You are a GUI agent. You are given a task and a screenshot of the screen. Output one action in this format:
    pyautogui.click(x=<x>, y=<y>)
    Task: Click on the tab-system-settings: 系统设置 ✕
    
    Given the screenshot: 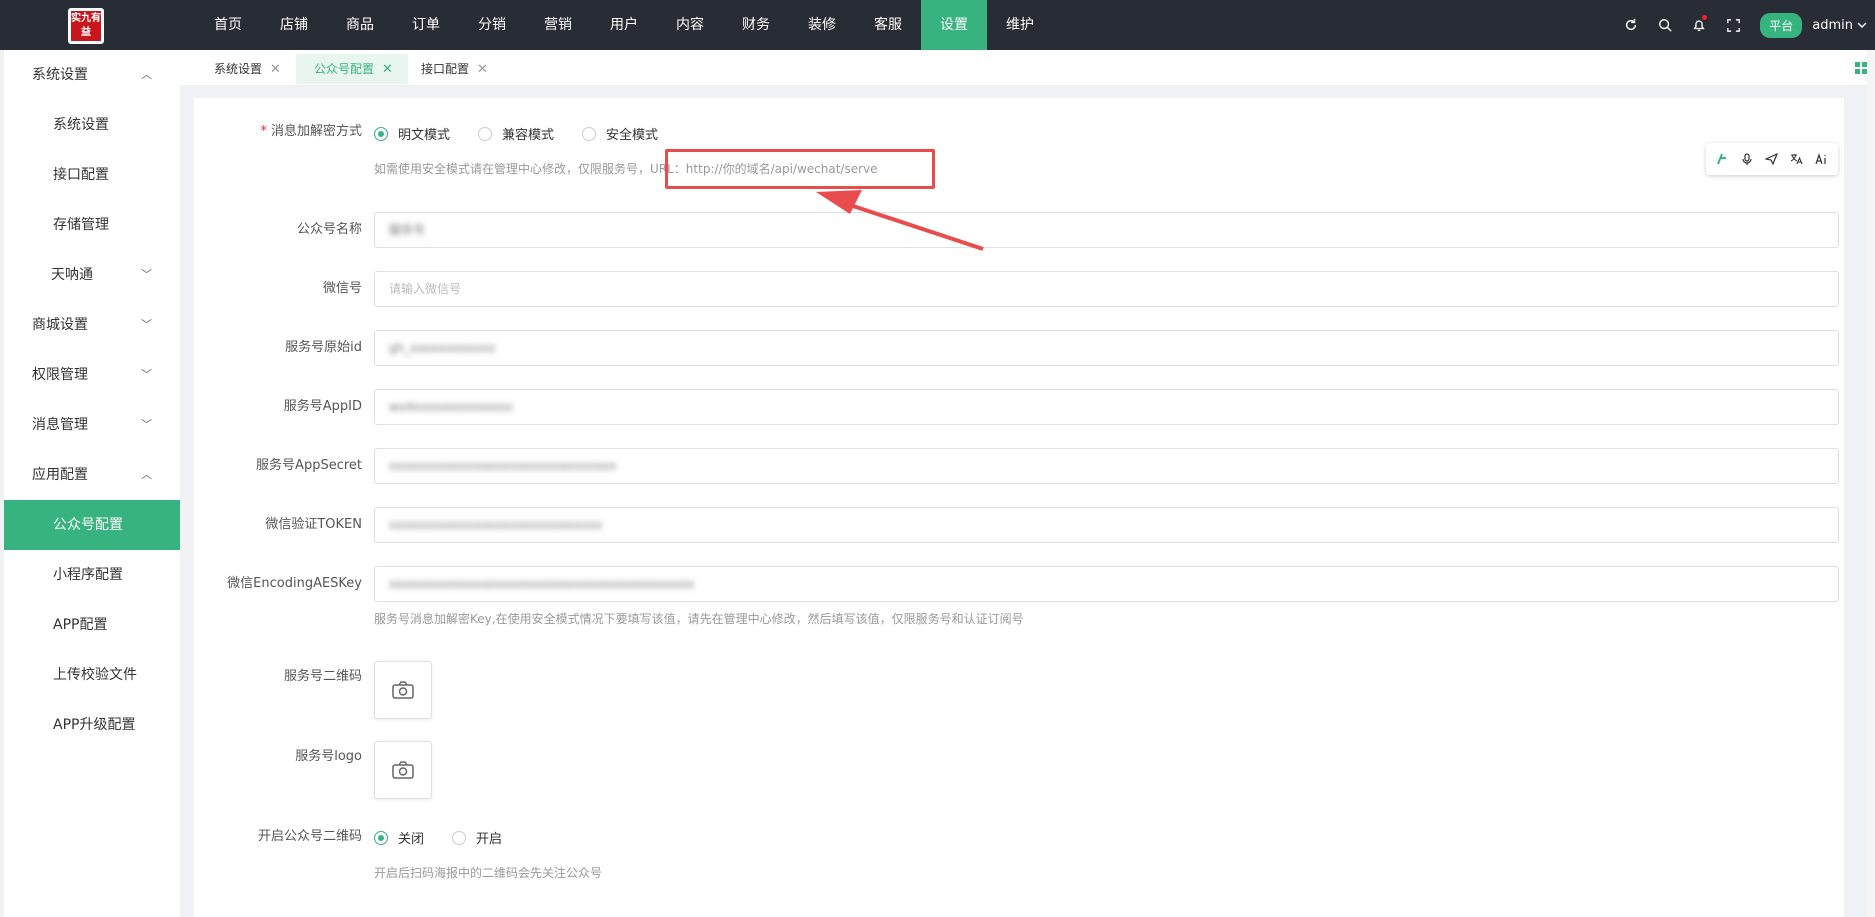 What is the action you would take?
    pyautogui.click(x=238, y=69)
    